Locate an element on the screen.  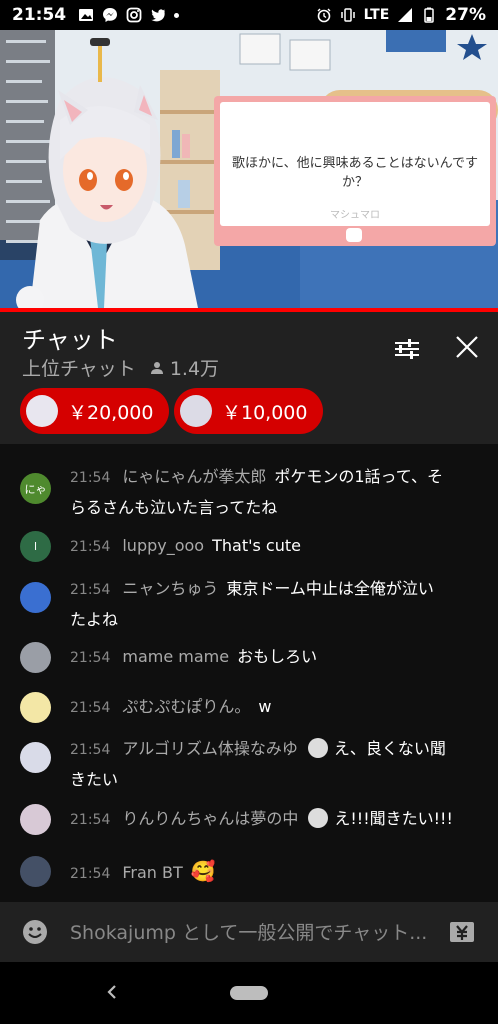
message-text: え!!!聞きたい!!! is located at coordinates (393, 818).